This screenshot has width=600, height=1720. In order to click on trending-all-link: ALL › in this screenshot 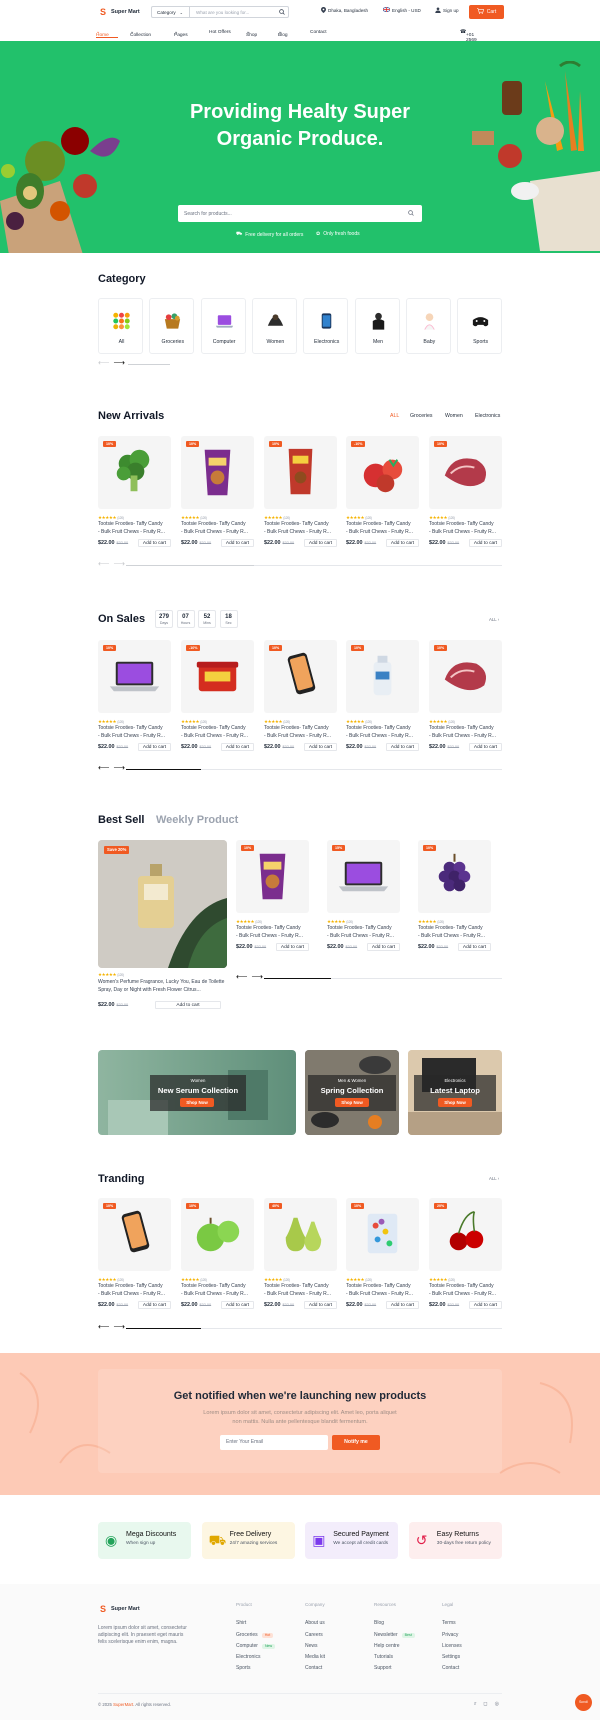, I will do `click(494, 1178)`.